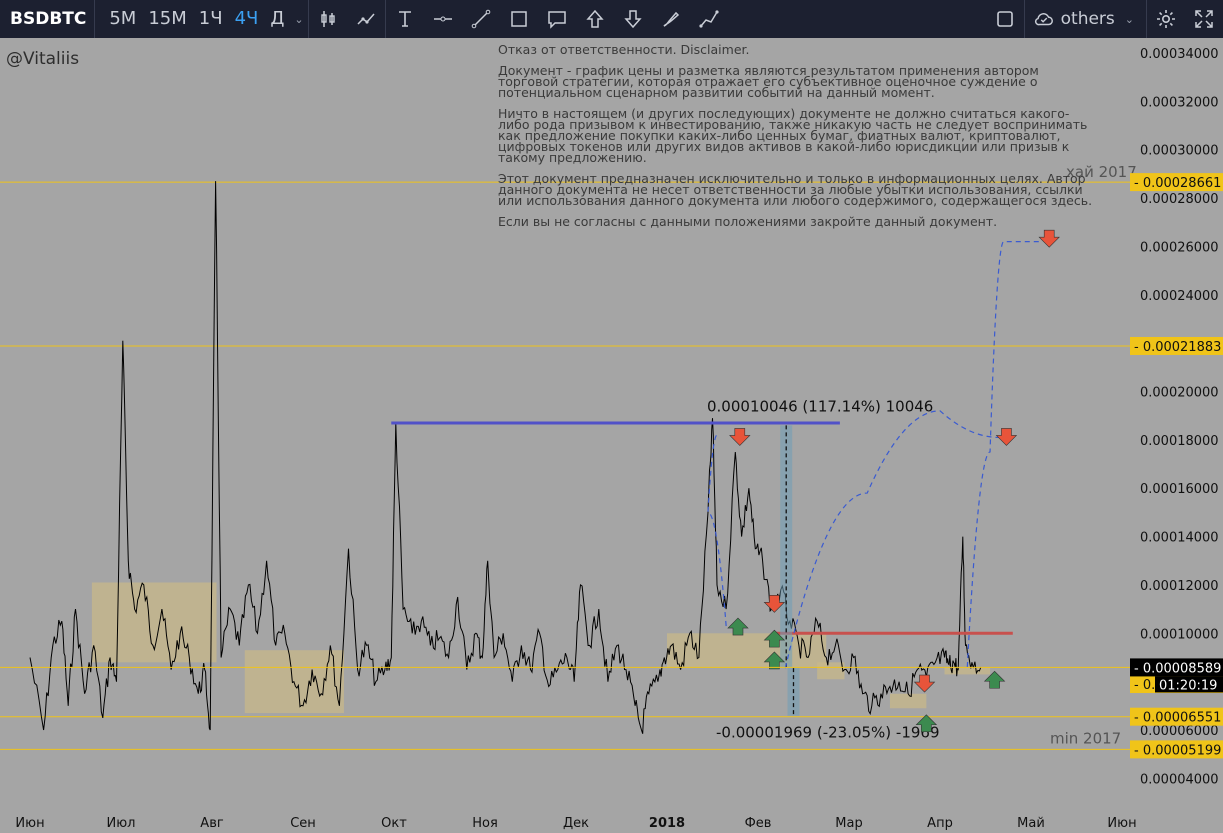 The height and width of the screenshot is (833, 1223). Describe the element at coordinates (820, 406) in the screenshot. I see `measure-up-label: 0.00010046 (117.14%) 10046` at that location.